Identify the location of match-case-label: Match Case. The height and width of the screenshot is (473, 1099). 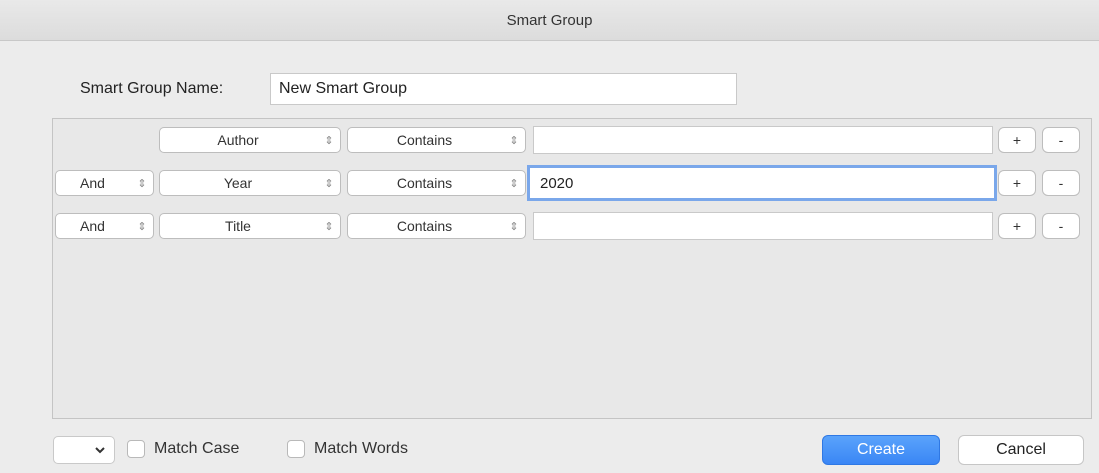
(197, 448).